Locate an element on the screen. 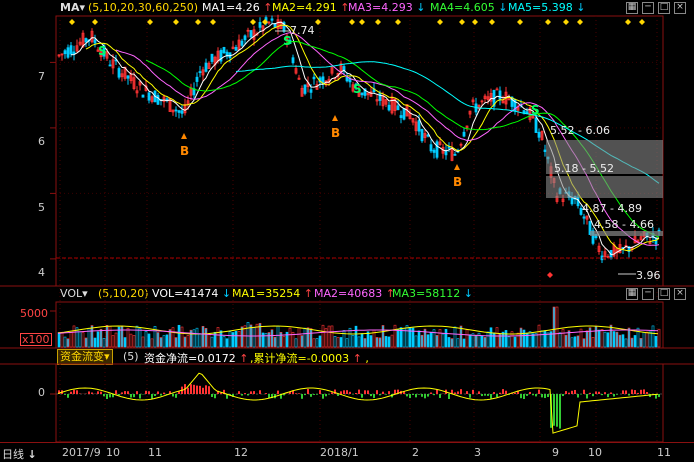 The height and width of the screenshot is (462, 694). buy-signal: B is located at coordinates (184, 151).